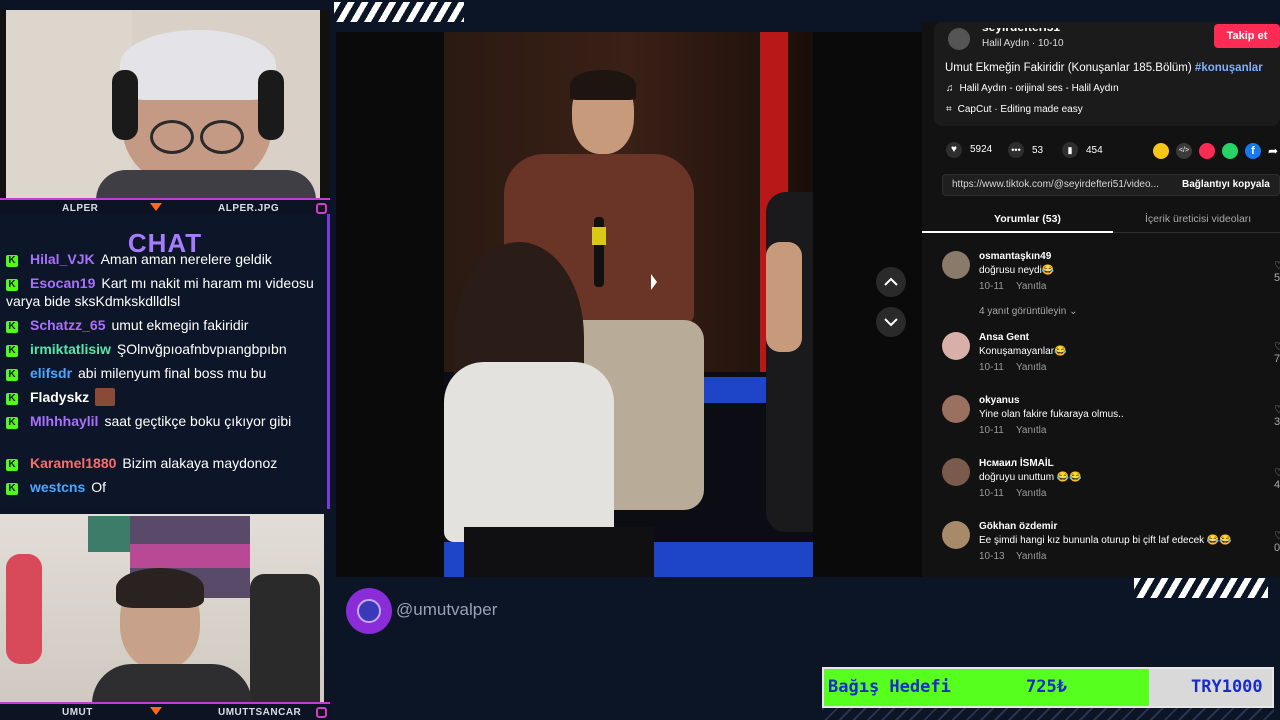 This screenshot has height=720, width=1280. What do you see at coordinates (1028, 311) in the screenshot?
I see `view-replies-button: 4 yanıt görüntüleyin ⌄` at bounding box center [1028, 311].